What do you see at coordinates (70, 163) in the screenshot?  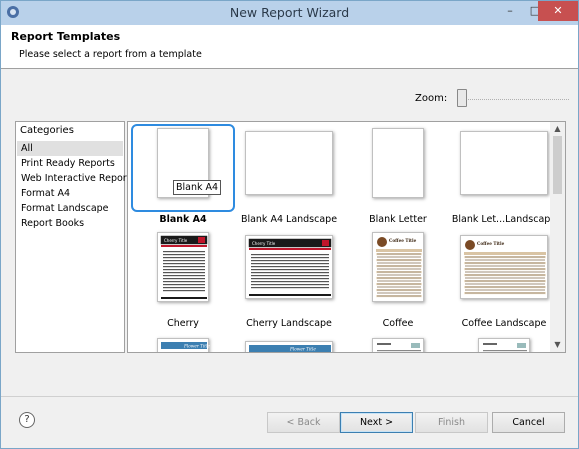 I see `category-item: Print Ready Reports` at bounding box center [70, 163].